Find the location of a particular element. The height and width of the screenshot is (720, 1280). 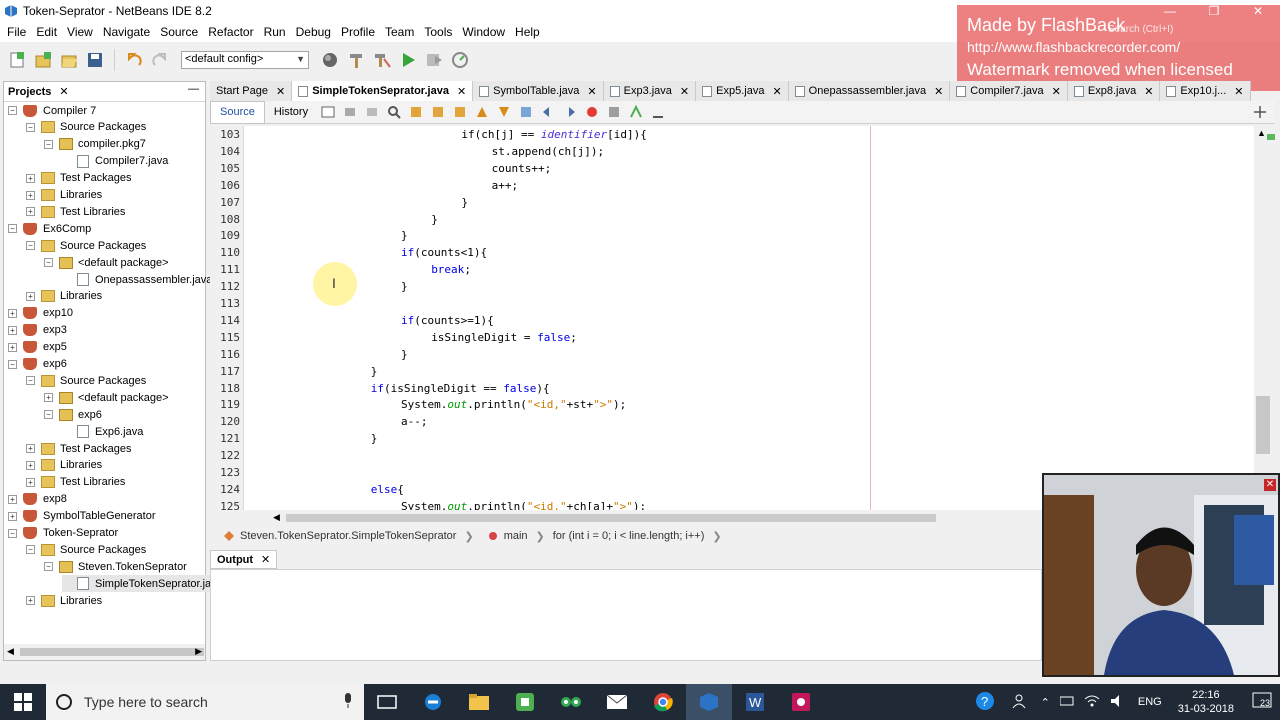

clean-build-icon is located at coordinates (382, 60).